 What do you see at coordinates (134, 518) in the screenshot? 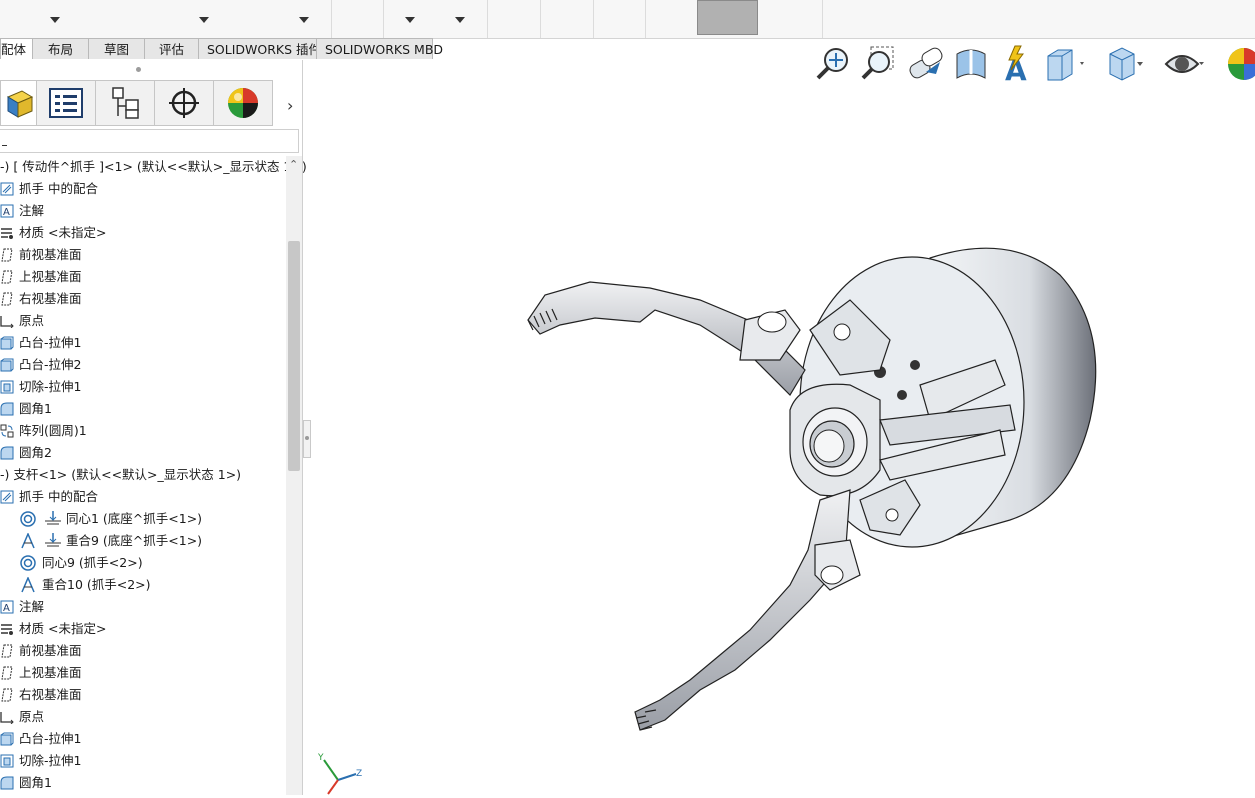
I see `tree-item-label: 同心1 (底座^抓手<1>)` at bounding box center [134, 518].